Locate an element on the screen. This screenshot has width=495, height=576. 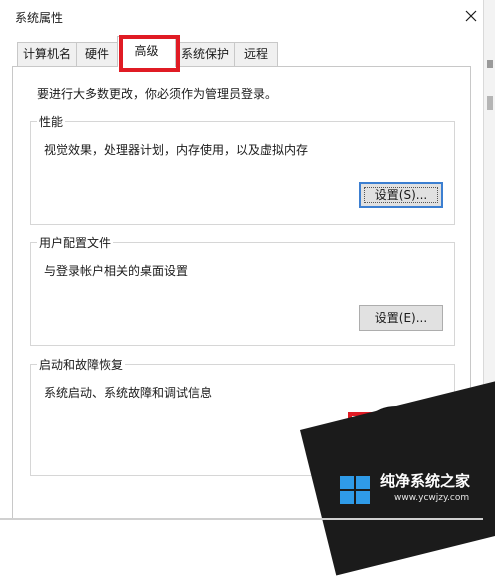
user-profiles-title: 用户配置文件 is located at coordinates (75, 242).